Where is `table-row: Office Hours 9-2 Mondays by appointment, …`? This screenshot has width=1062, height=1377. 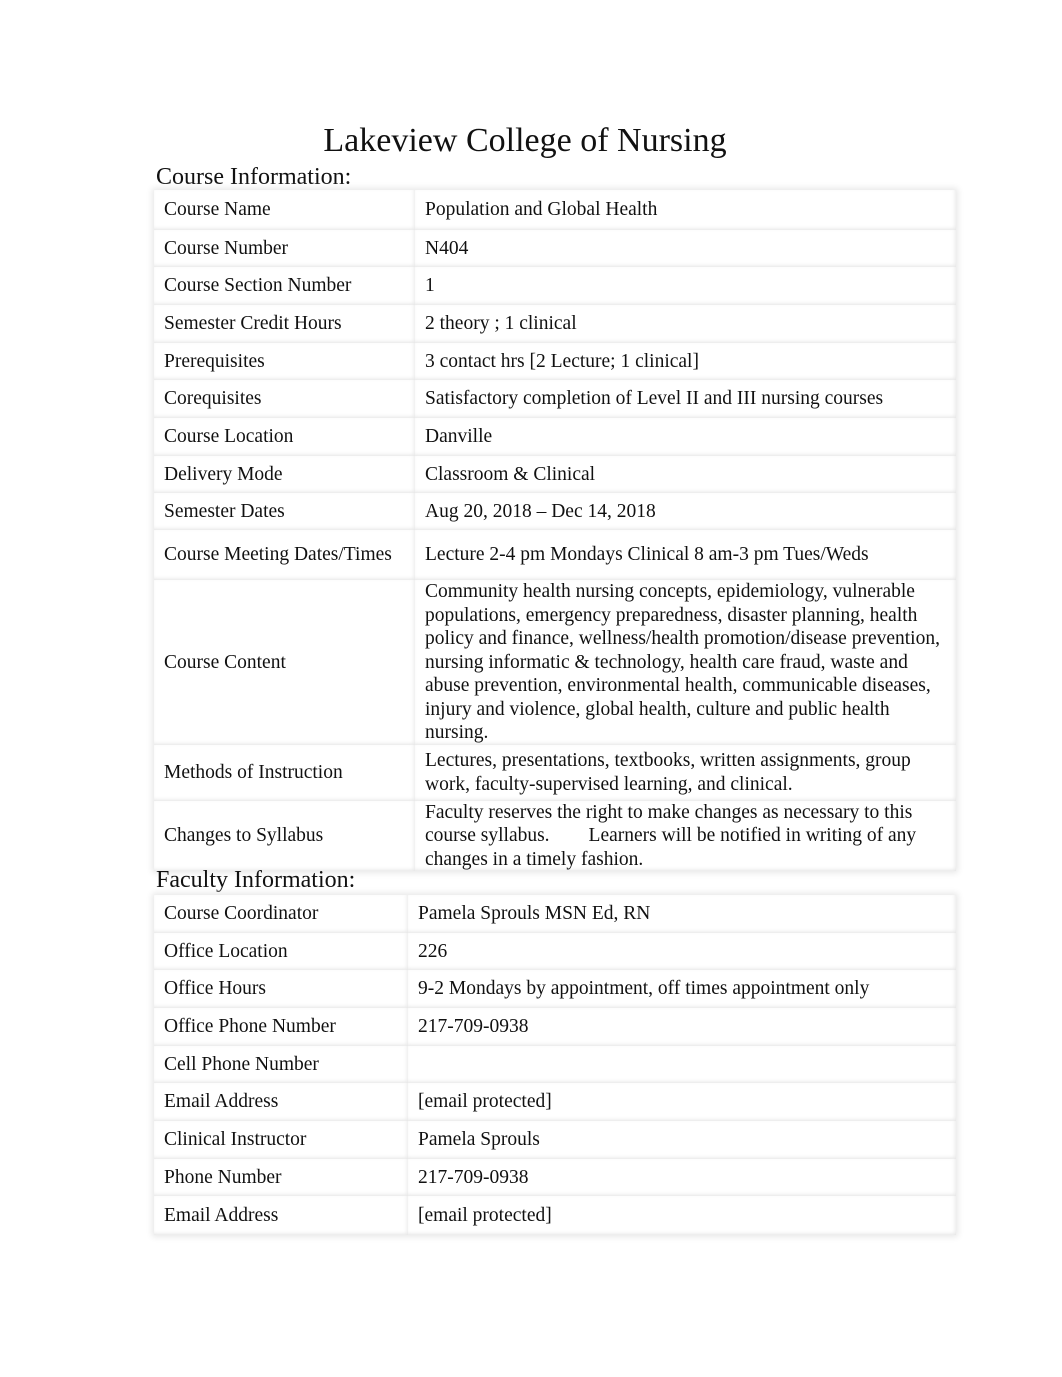 table-row: Office Hours 9-2 Mondays by appointment, … is located at coordinates (555, 989).